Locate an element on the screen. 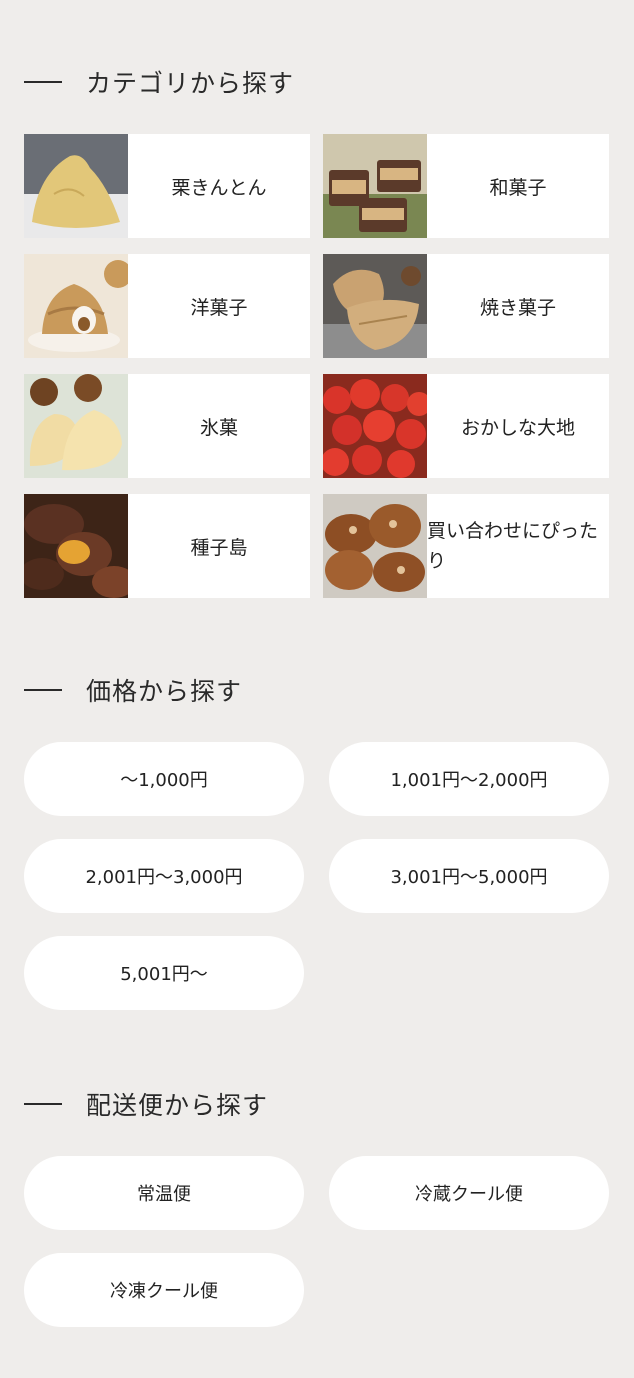  sweet-potato-photo is located at coordinates (76, 546).